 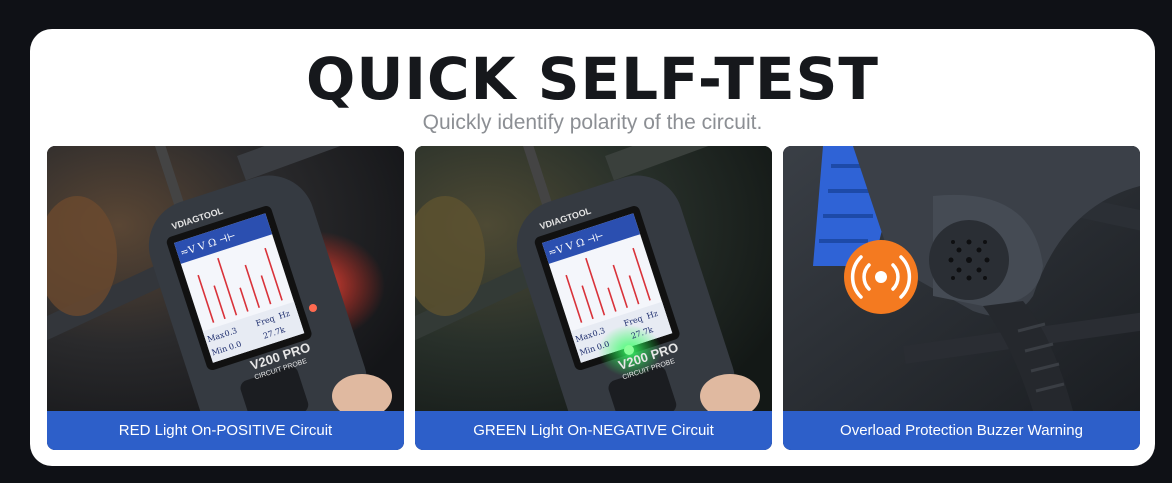 What do you see at coordinates (592, 79) in the screenshot?
I see `page-title: QUICK SELF-TEST` at bounding box center [592, 79].